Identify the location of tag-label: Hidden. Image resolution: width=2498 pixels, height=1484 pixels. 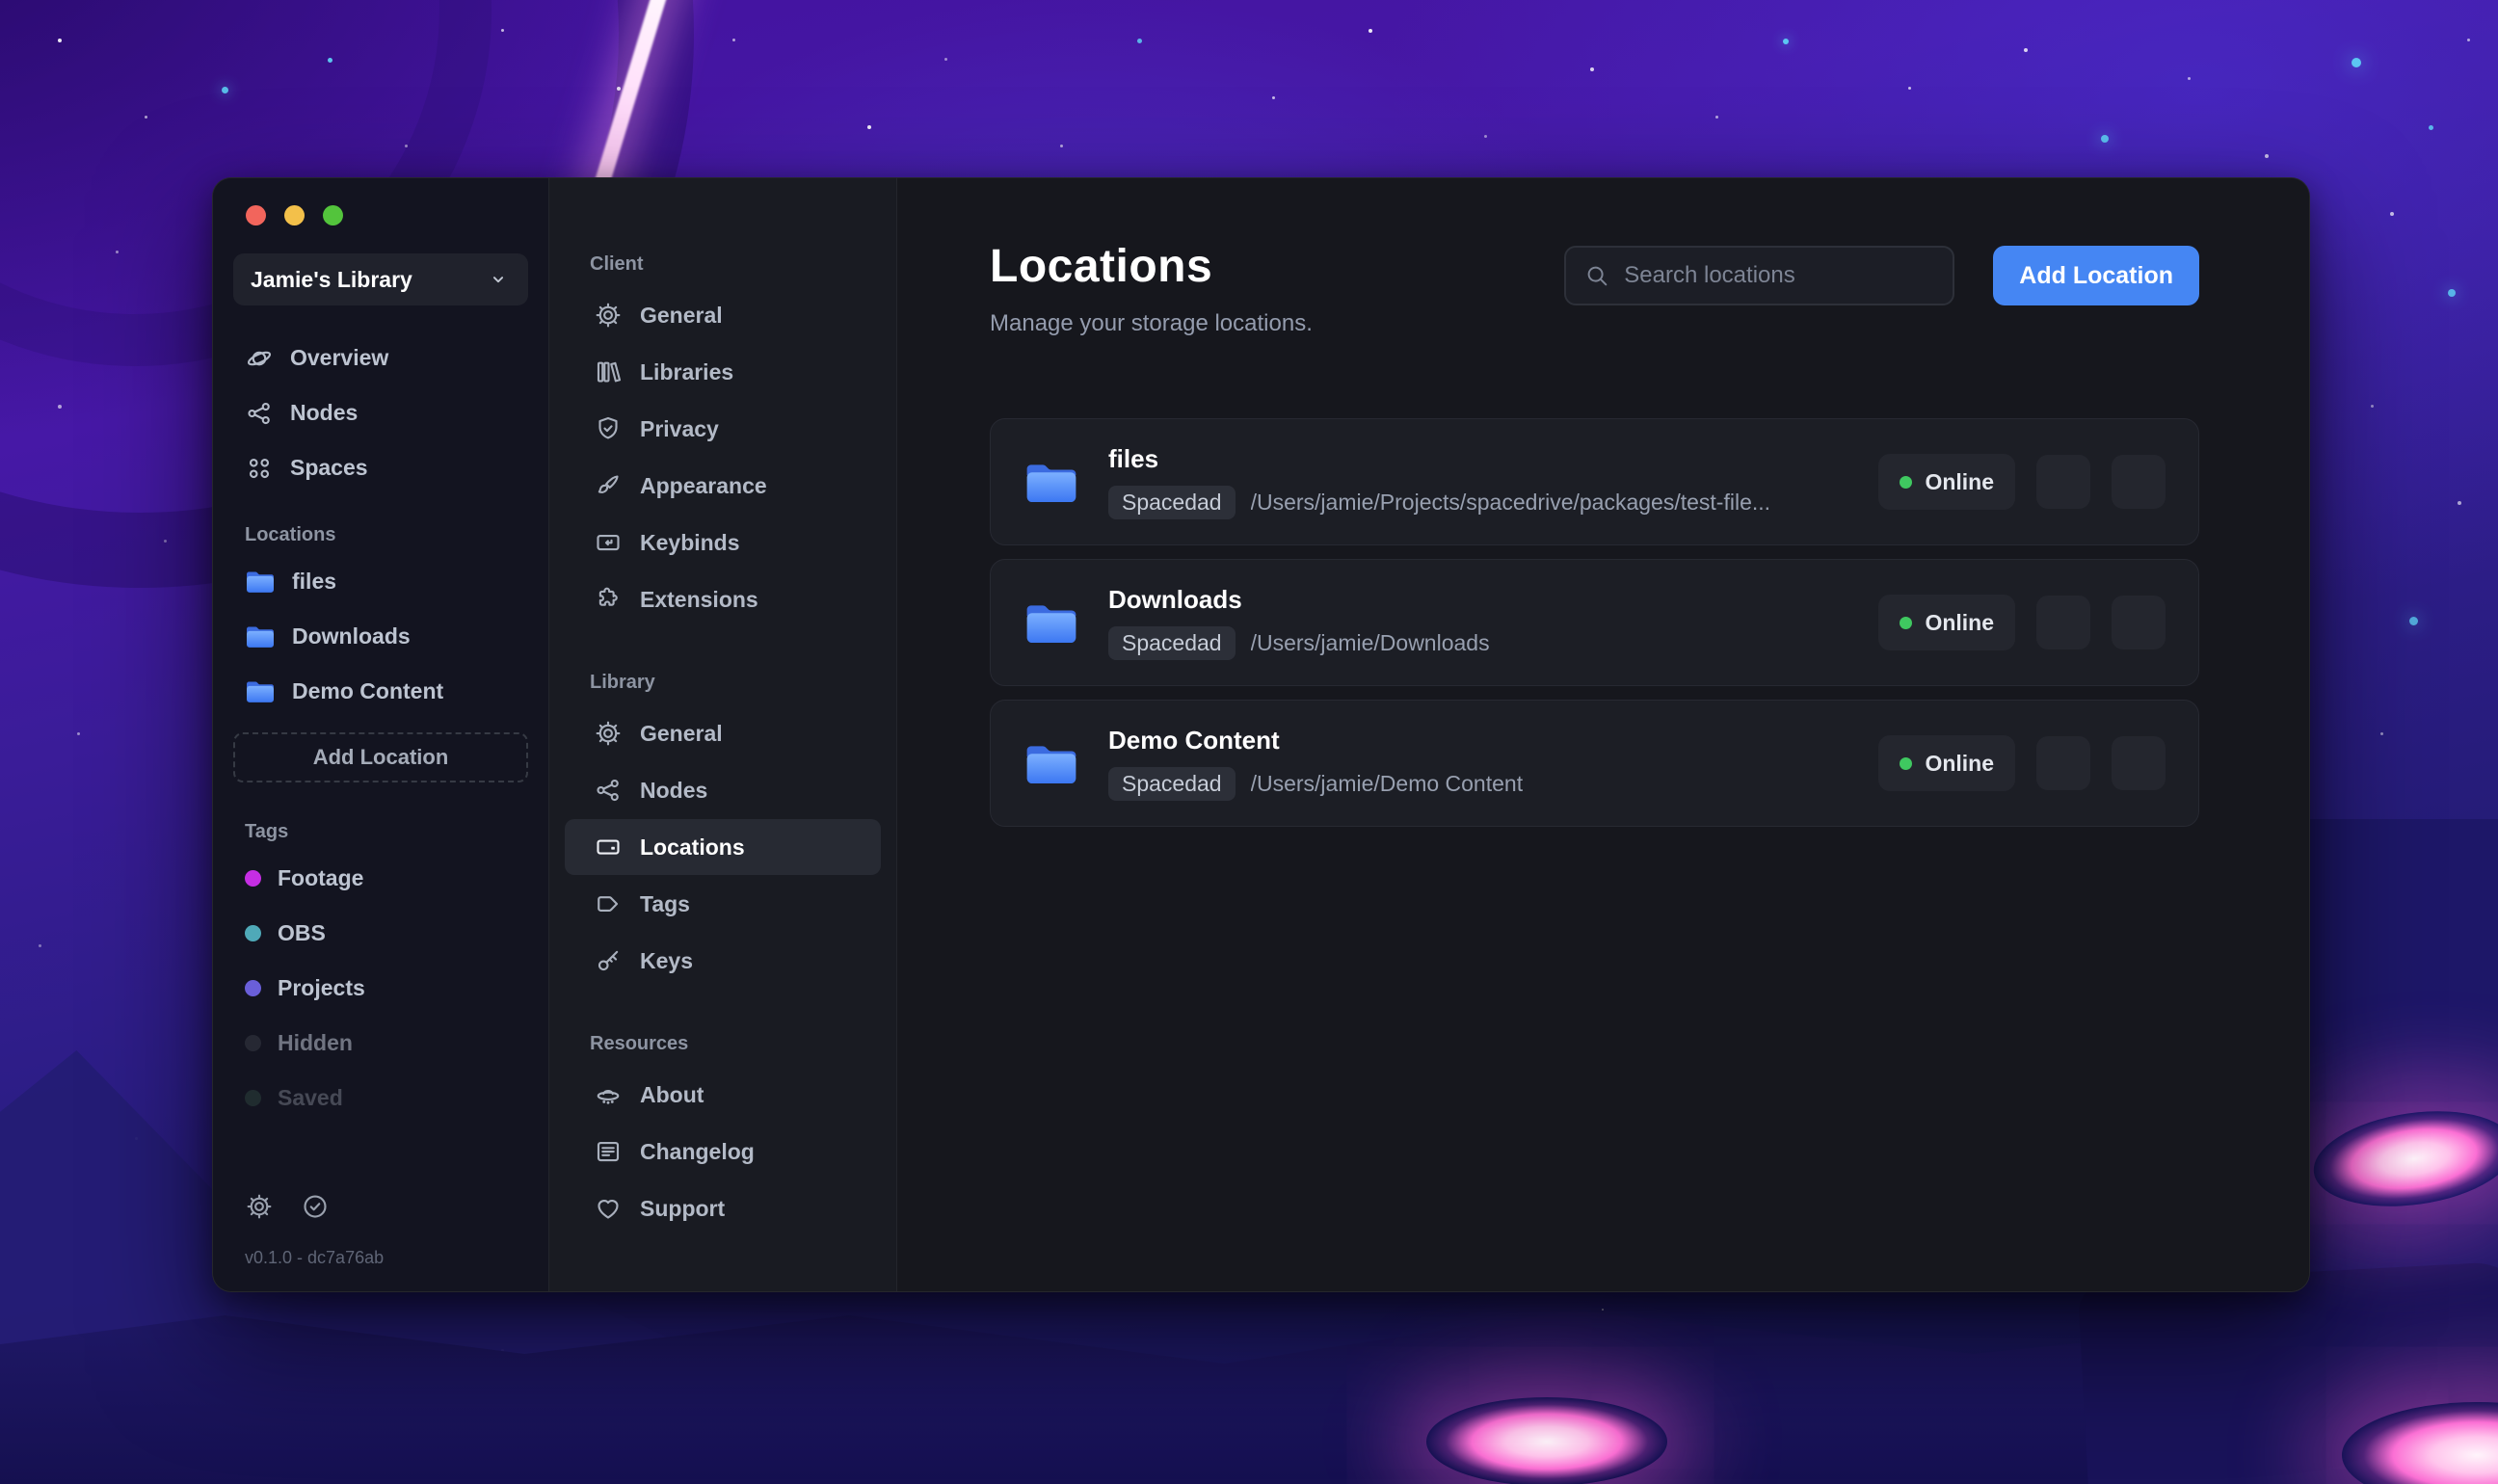
(315, 1042).